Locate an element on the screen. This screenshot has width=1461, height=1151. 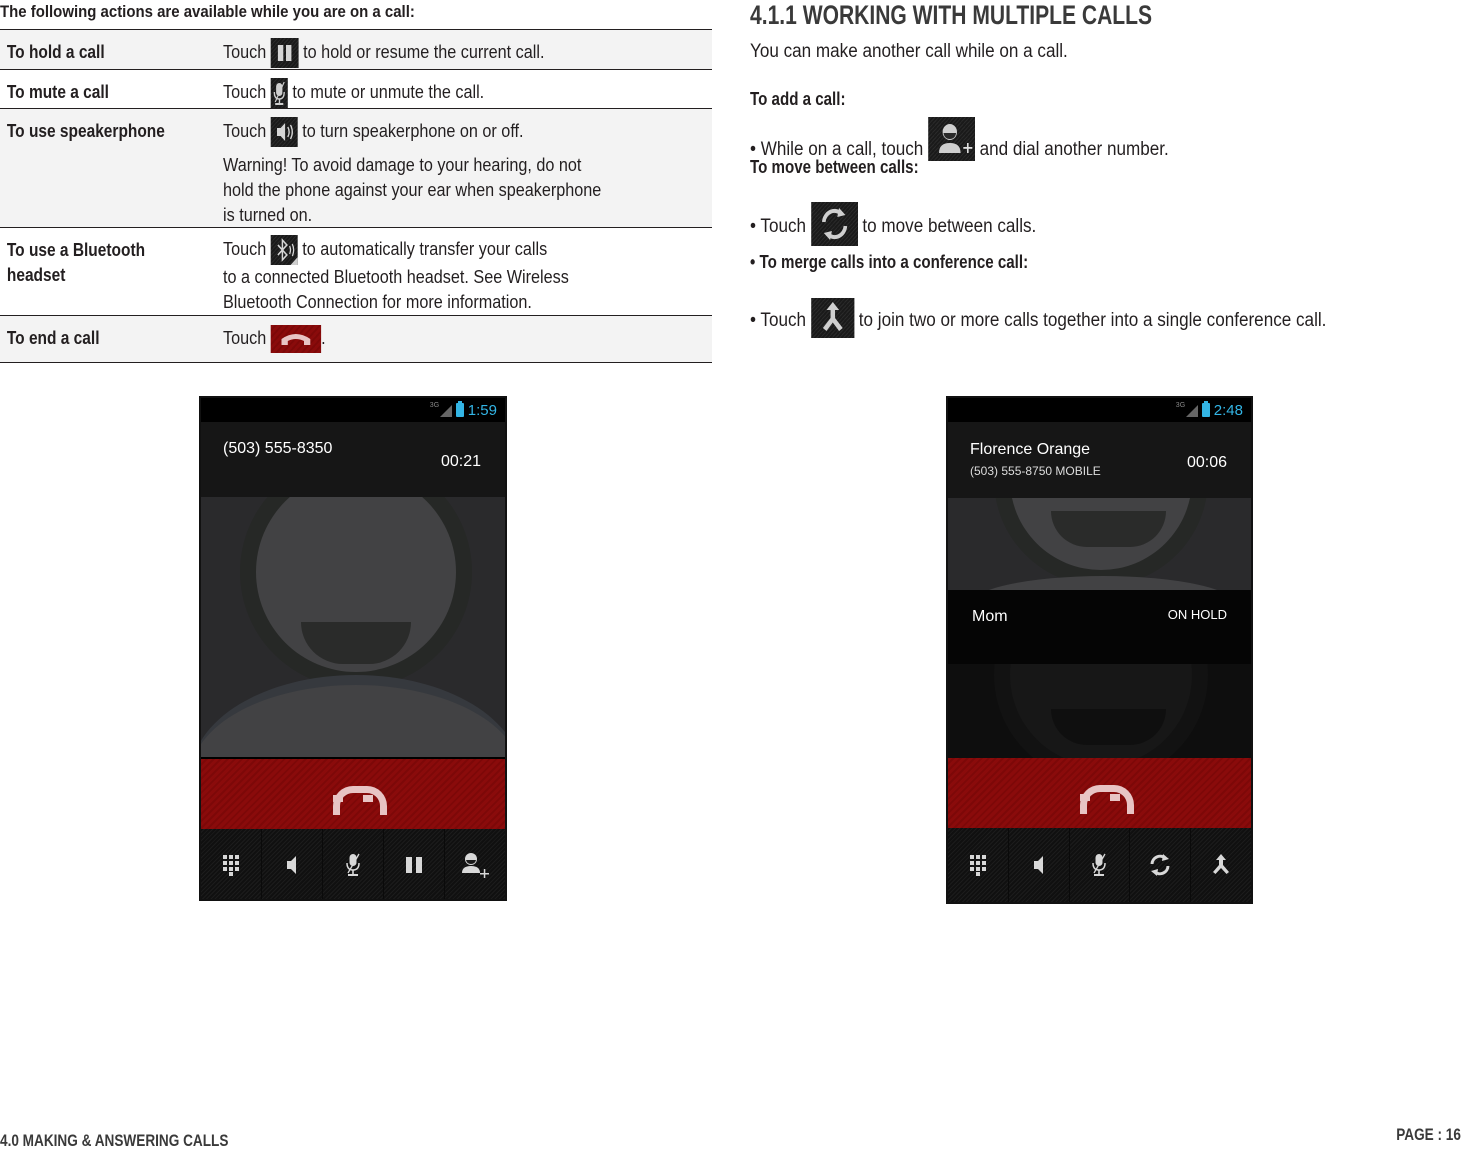
row-label: To mute a call is located at coordinates (57, 92).